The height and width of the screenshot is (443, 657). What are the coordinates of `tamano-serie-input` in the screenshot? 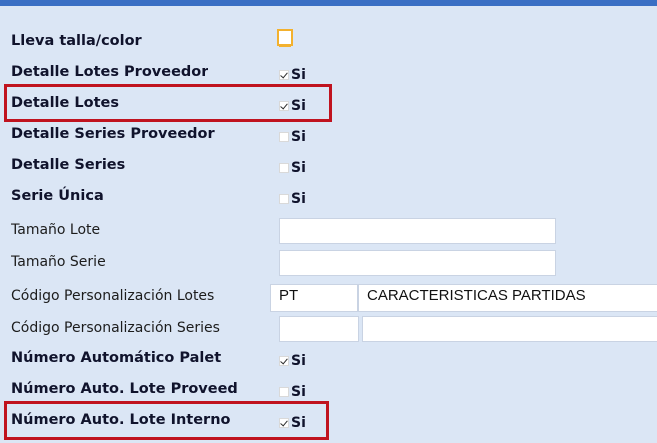 It's located at (417, 263).